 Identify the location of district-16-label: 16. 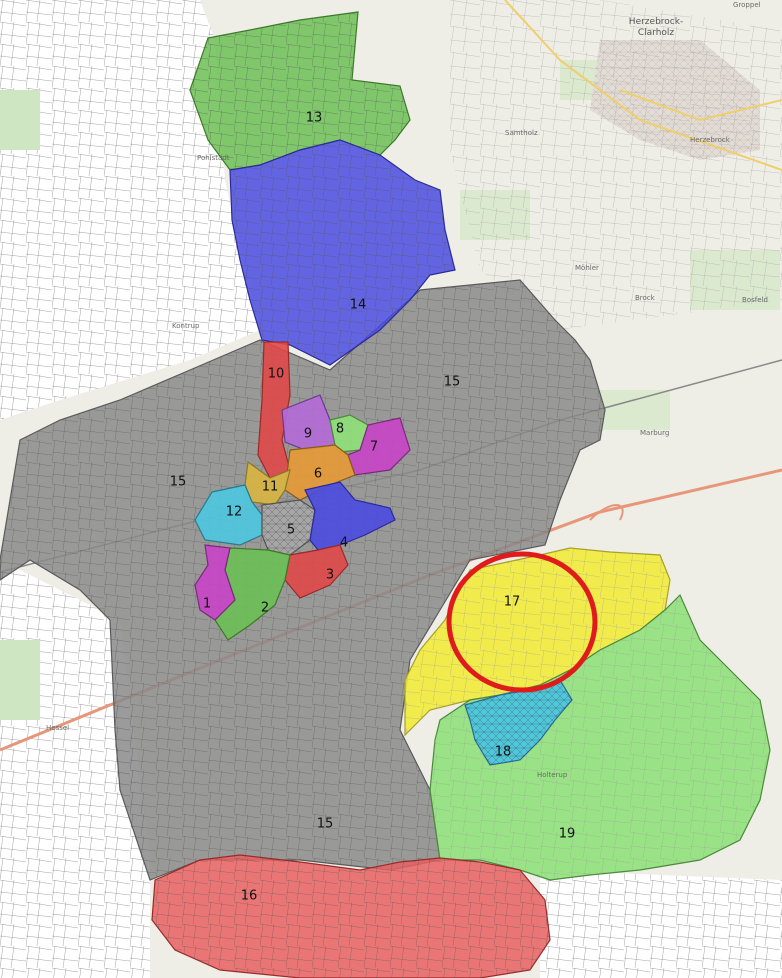
(249, 896).